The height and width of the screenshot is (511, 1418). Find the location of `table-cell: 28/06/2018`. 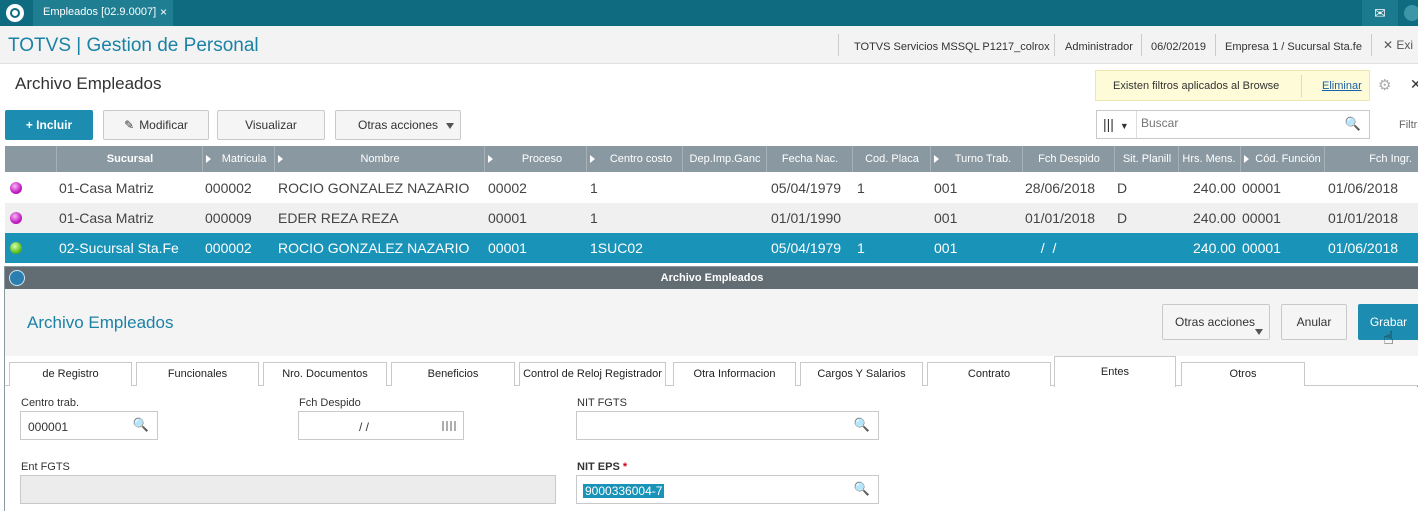

table-cell: 28/06/2018 is located at coordinates (1060, 188).